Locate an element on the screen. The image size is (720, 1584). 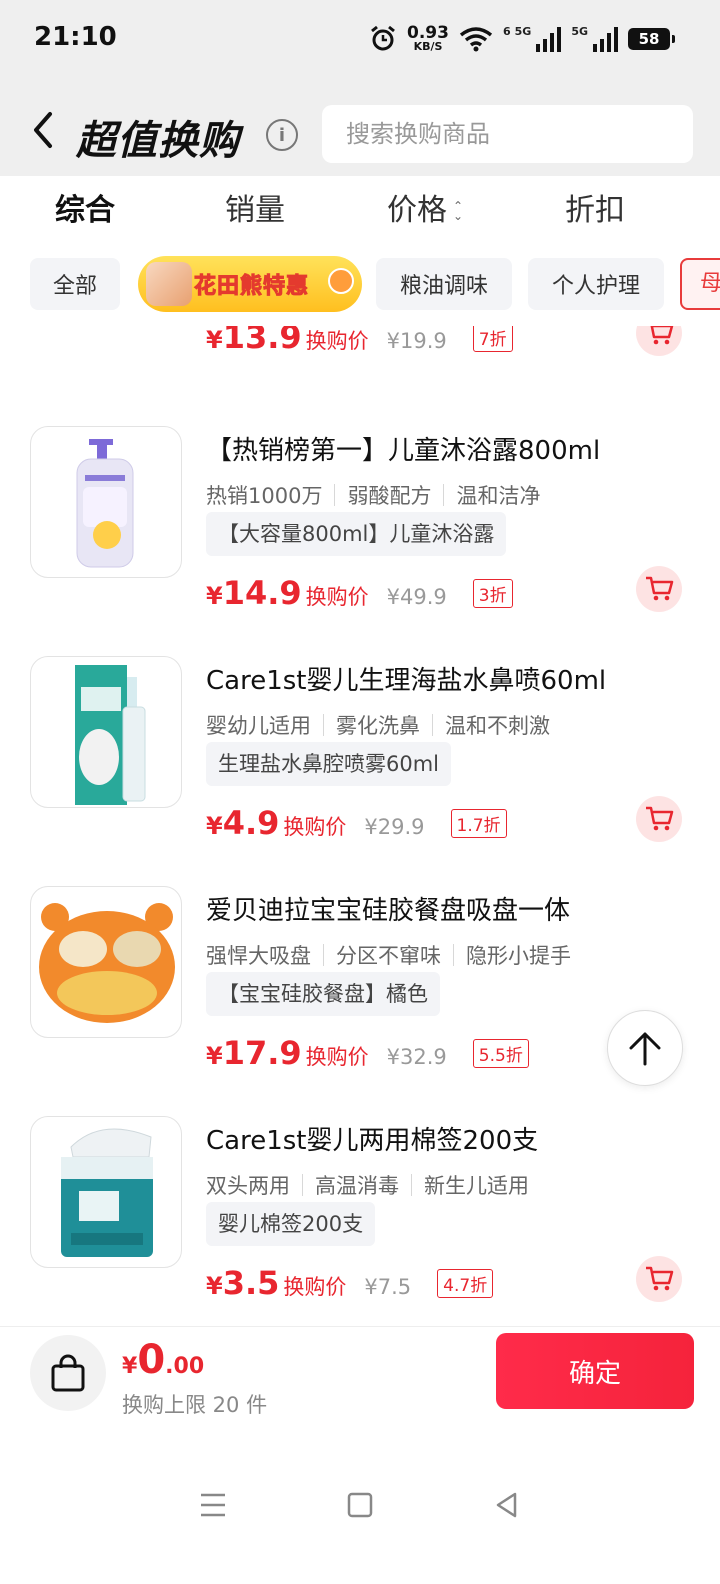
sort-tabs: 综合 销量 价格 ⌃ ⌄ 折扣 is located at coordinates (360, 211).